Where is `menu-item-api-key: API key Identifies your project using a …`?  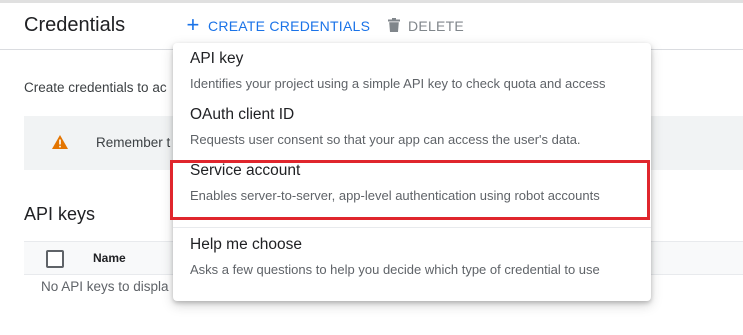 menu-item-api-key: API key Identifies your project using a … is located at coordinates (412, 70).